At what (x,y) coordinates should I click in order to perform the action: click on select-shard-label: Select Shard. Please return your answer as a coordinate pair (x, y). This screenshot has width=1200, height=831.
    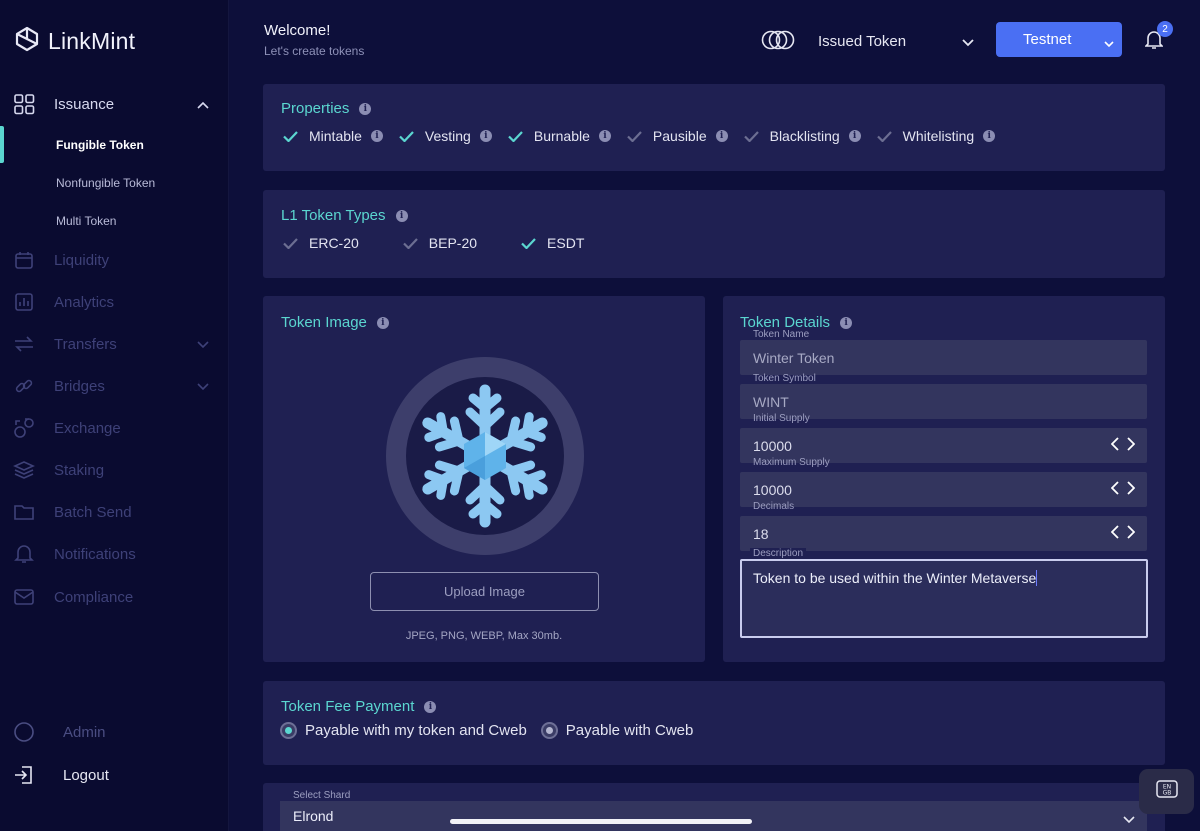
    Looking at the image, I should click on (322, 795).